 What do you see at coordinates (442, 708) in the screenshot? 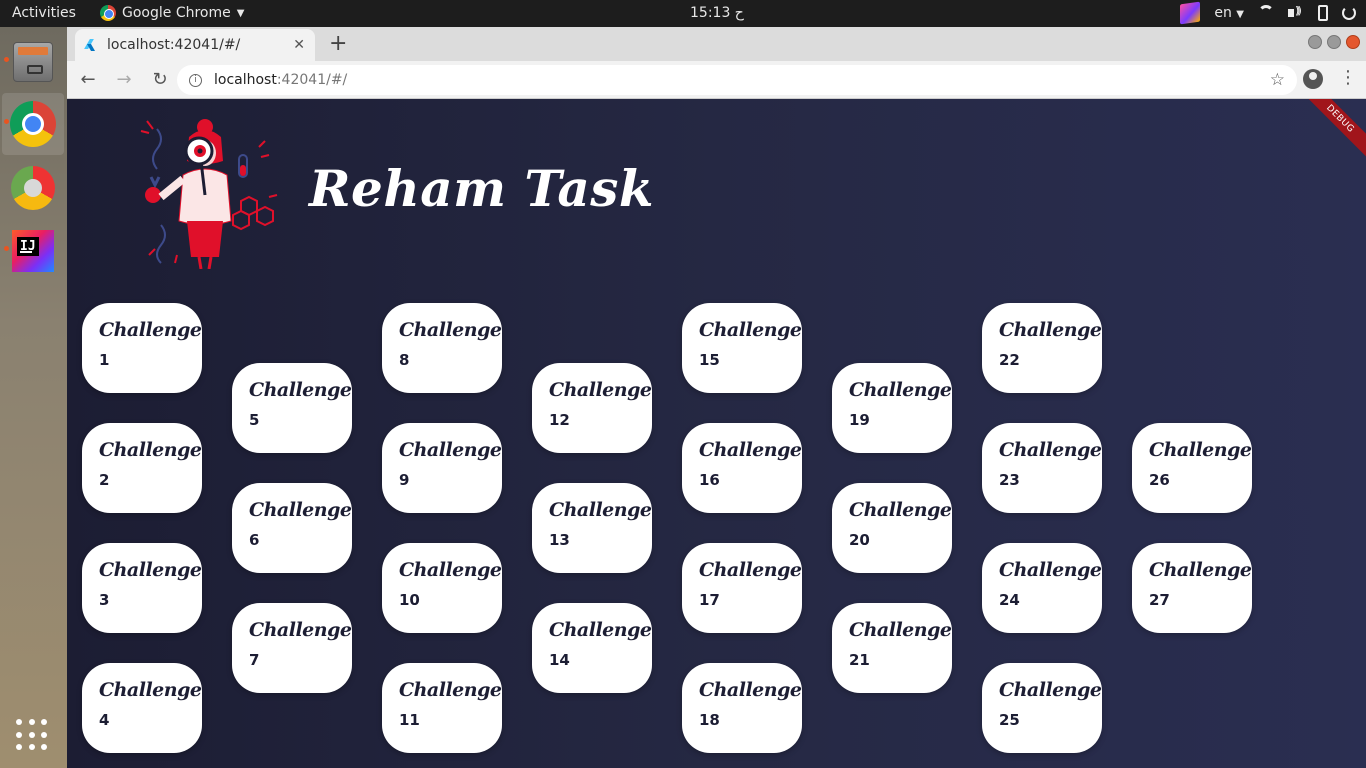
I see `challenge-card: Challenge 11` at bounding box center [442, 708].